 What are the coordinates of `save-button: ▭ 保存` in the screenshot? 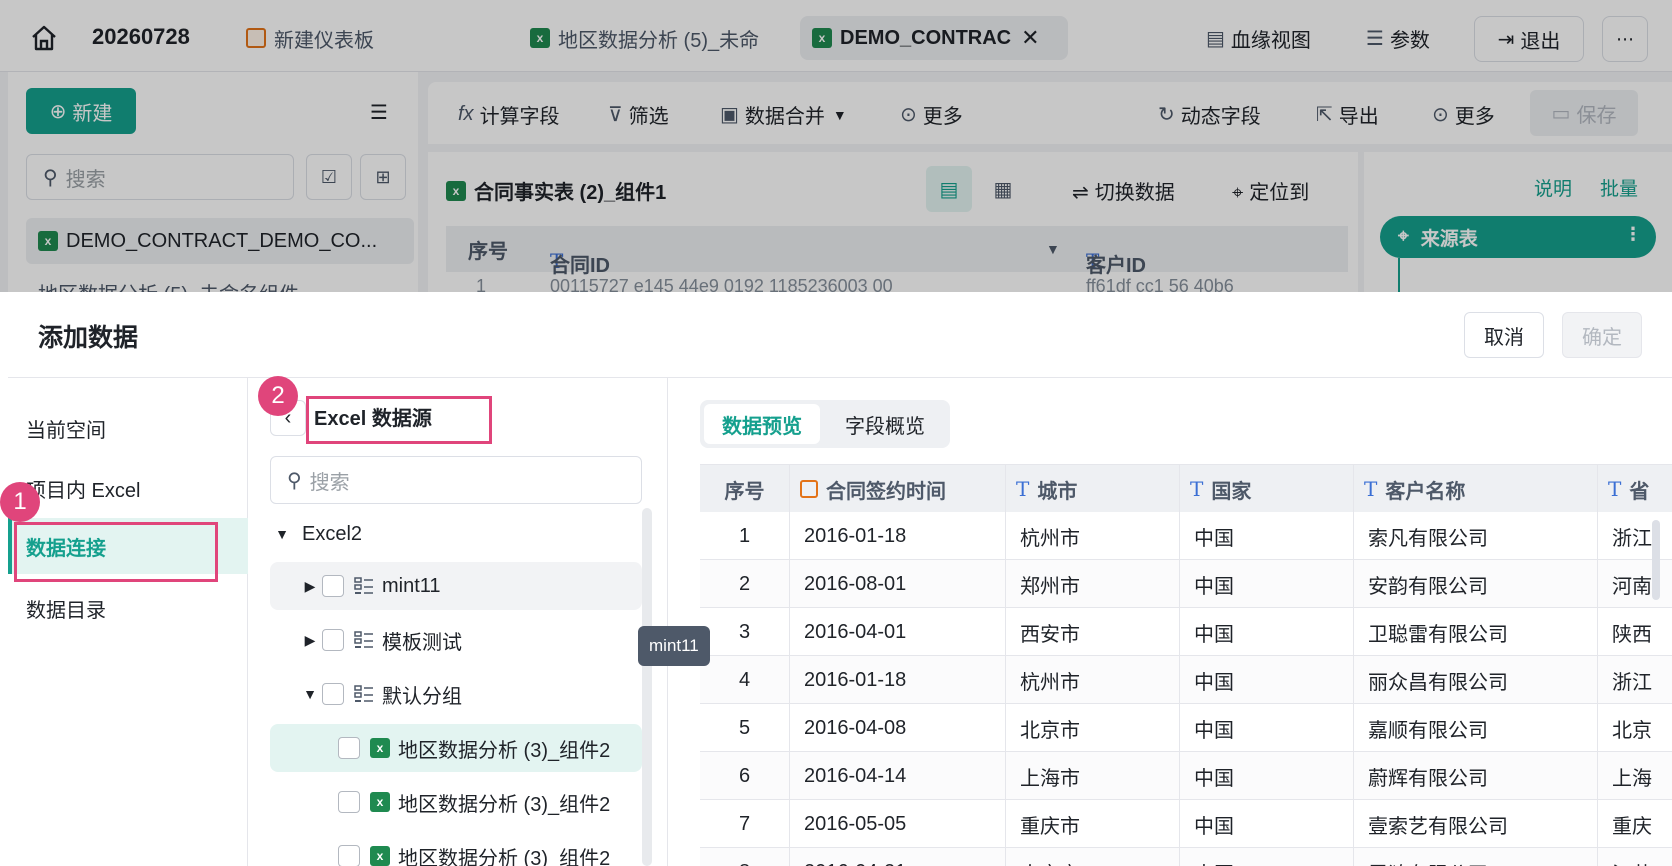 It's located at (1584, 113).